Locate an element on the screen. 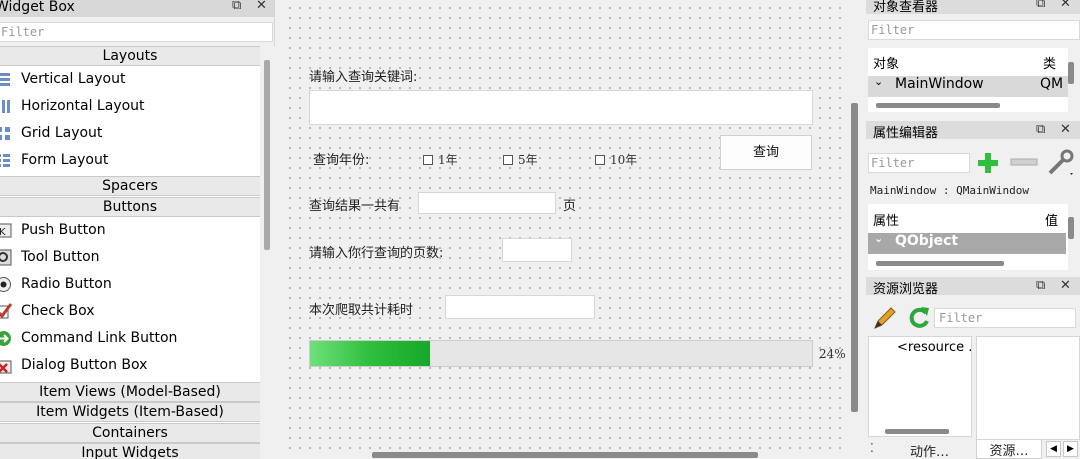 Image resolution: width=1080 pixels, height=459 pixels. group-name: QObject is located at coordinates (927, 241).